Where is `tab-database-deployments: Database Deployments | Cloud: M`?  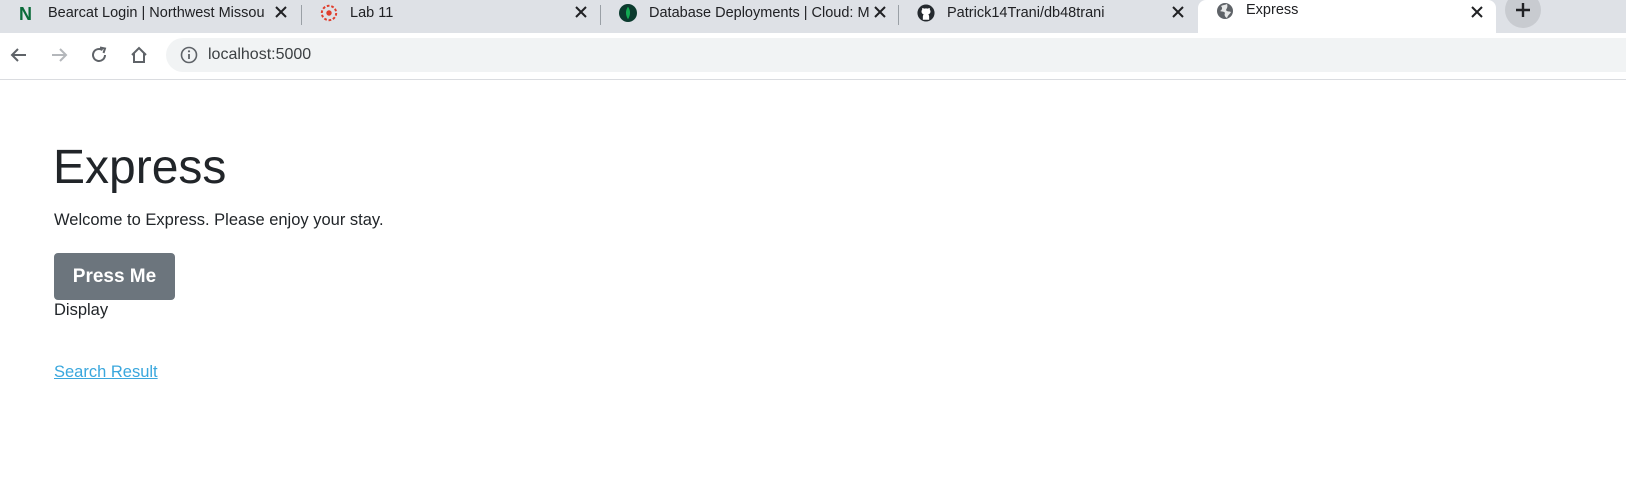
tab-database-deployments: Database Deployments | Cloud: M is located at coordinates (750, 13).